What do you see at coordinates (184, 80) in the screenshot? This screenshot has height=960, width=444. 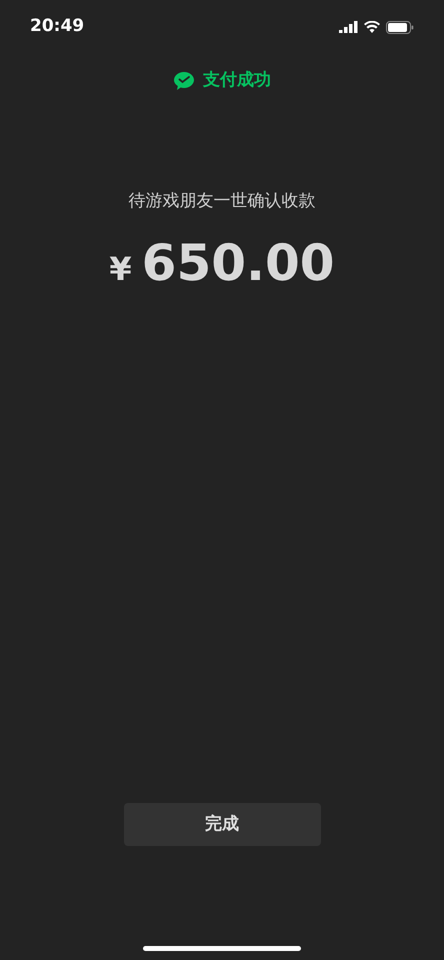 I see `payment-chat-icon` at bounding box center [184, 80].